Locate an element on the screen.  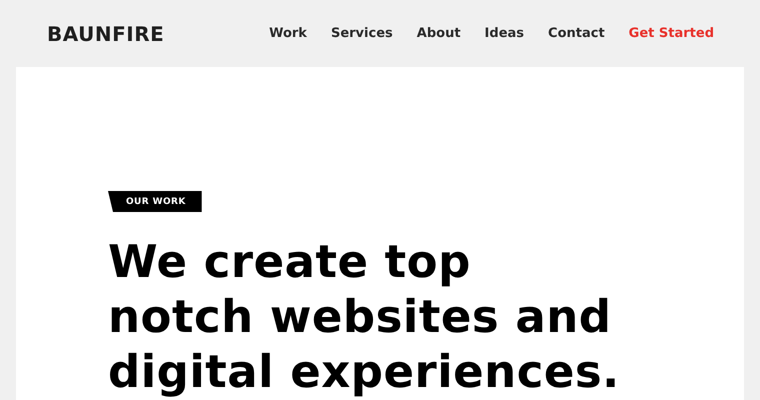
nav-link: Work is located at coordinates (276, 33).